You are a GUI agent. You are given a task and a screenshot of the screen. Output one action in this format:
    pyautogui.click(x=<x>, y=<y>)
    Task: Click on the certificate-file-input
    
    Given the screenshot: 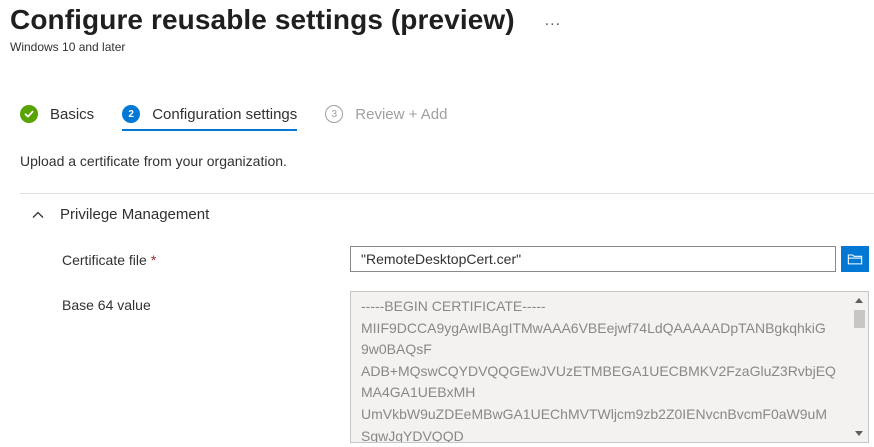 What is the action you would take?
    pyautogui.click(x=593, y=259)
    